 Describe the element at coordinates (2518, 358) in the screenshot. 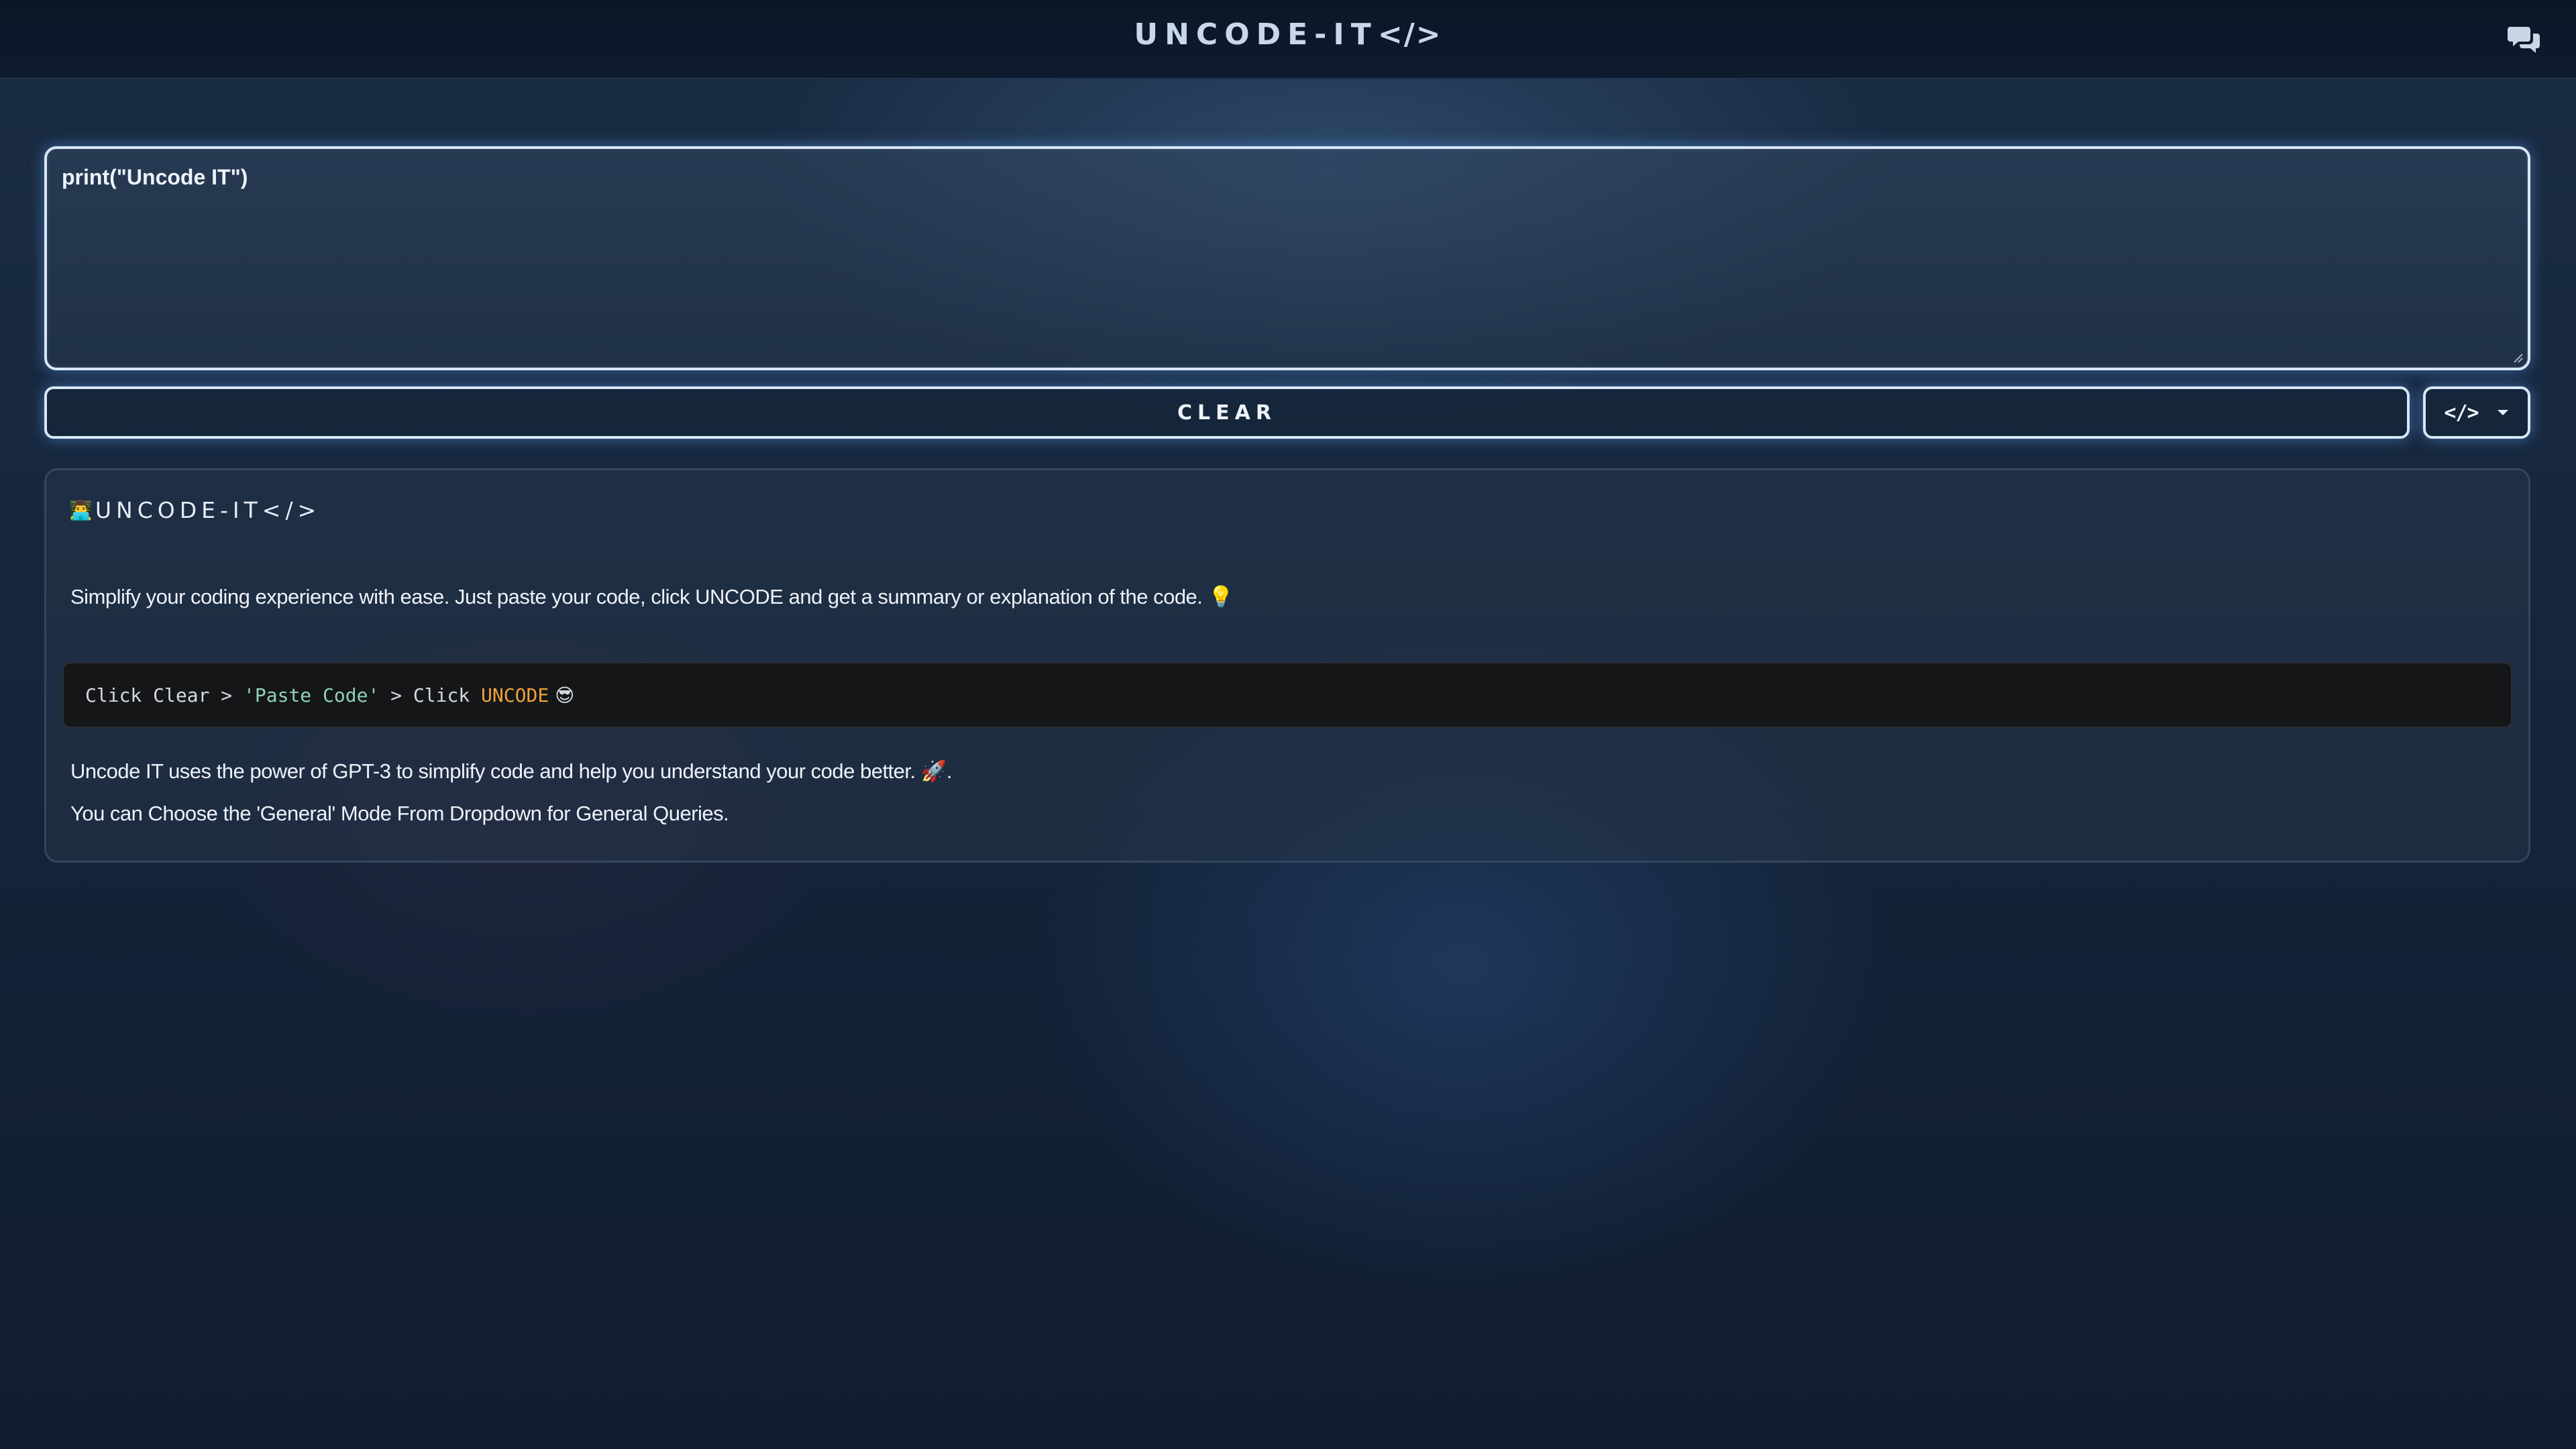

I see `resize-handle-icon` at that location.